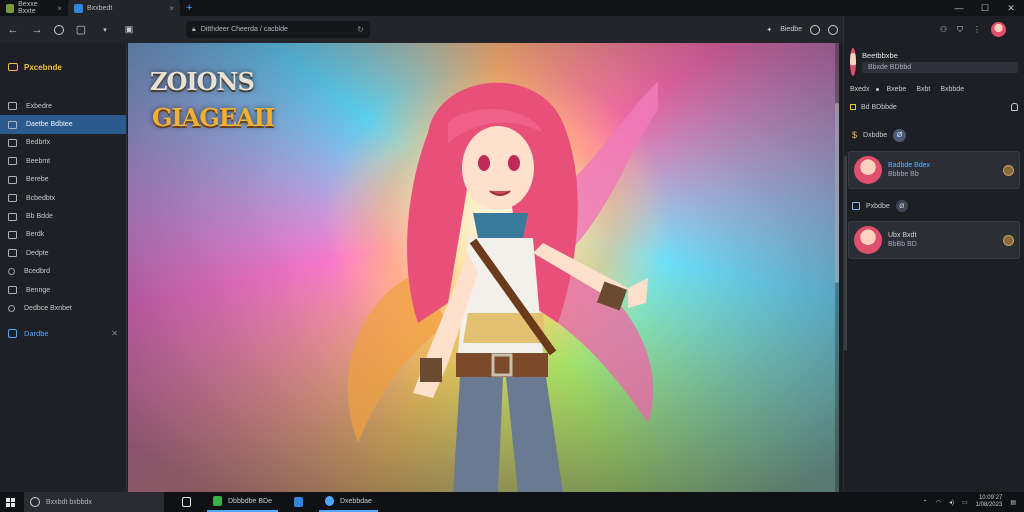  What do you see at coordinates (63, 106) in the screenshot?
I see `sidebar-item: Exbedre` at bounding box center [63, 106].